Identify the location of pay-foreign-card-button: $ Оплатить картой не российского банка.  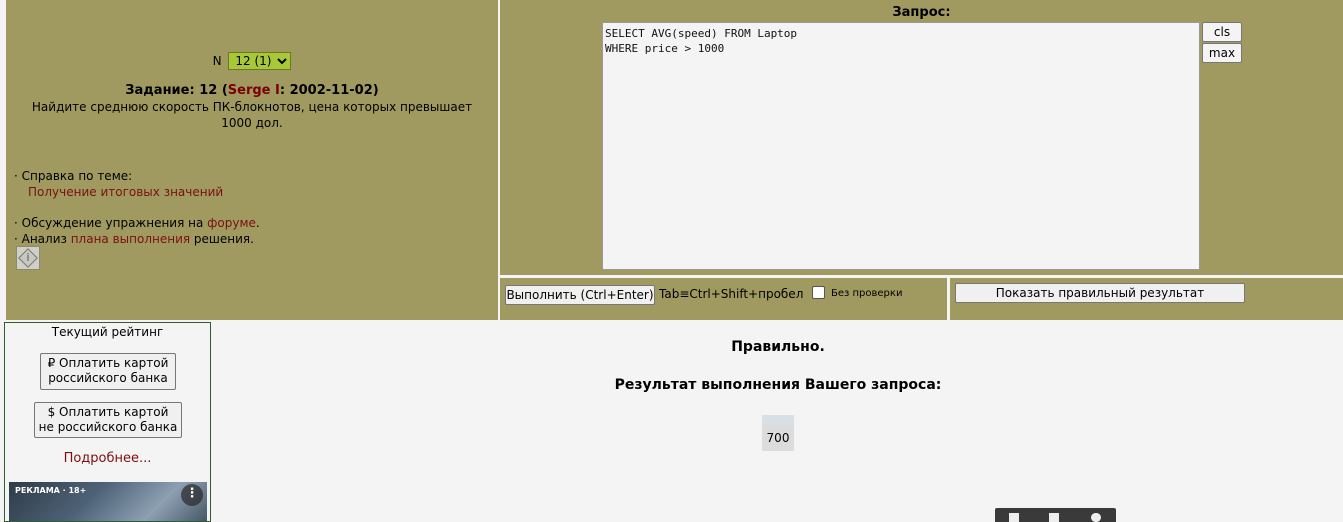
(108, 420).